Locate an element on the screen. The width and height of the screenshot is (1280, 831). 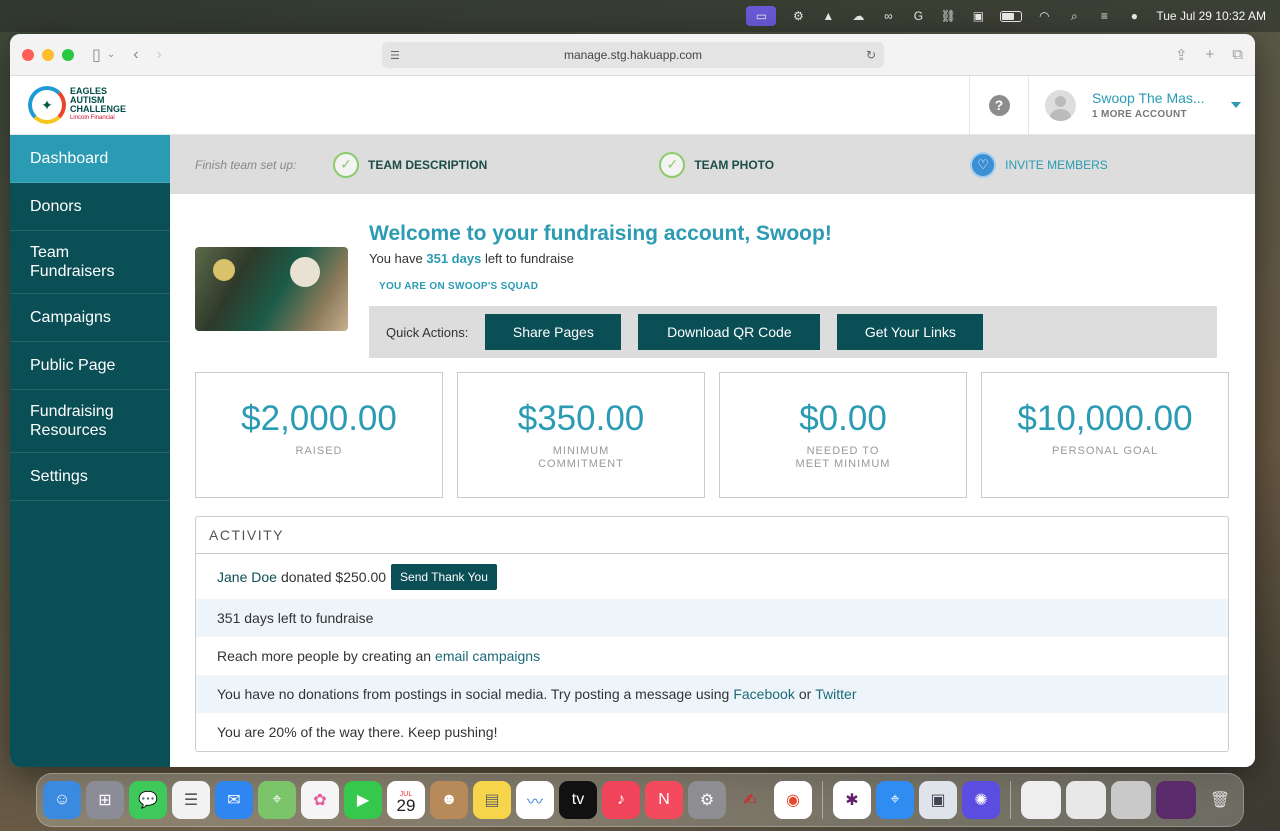
forward-icon: › is located at coordinates (159, 55).